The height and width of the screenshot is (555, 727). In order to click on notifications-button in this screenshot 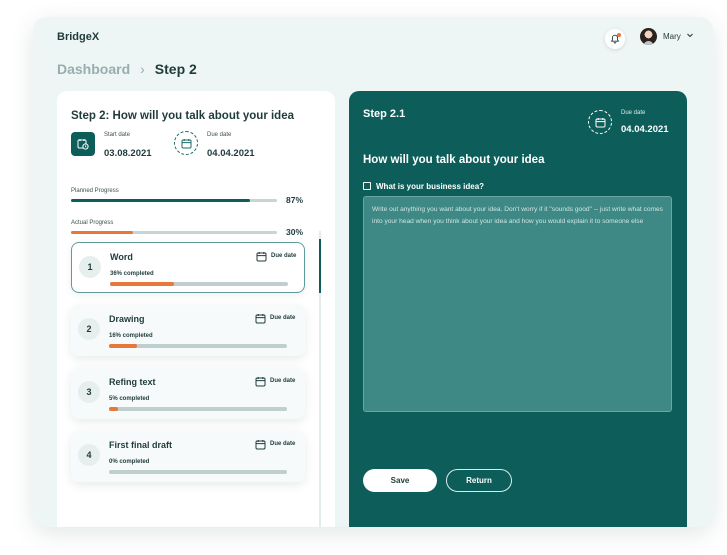, I will do `click(615, 39)`.